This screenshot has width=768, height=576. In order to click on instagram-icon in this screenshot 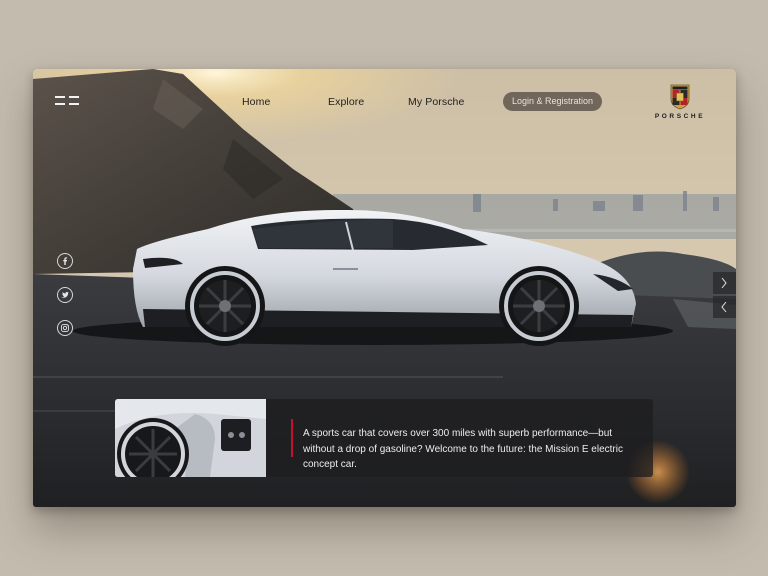, I will do `click(65, 328)`.